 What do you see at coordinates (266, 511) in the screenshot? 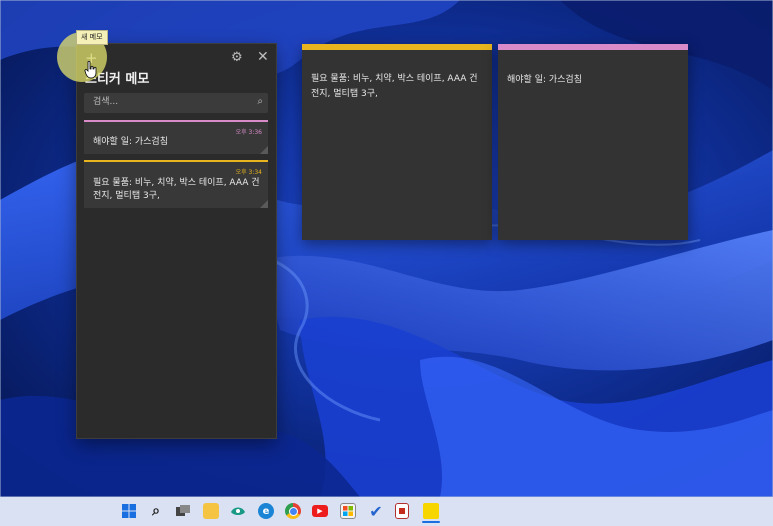
I see `edge-icon: e` at bounding box center [266, 511].